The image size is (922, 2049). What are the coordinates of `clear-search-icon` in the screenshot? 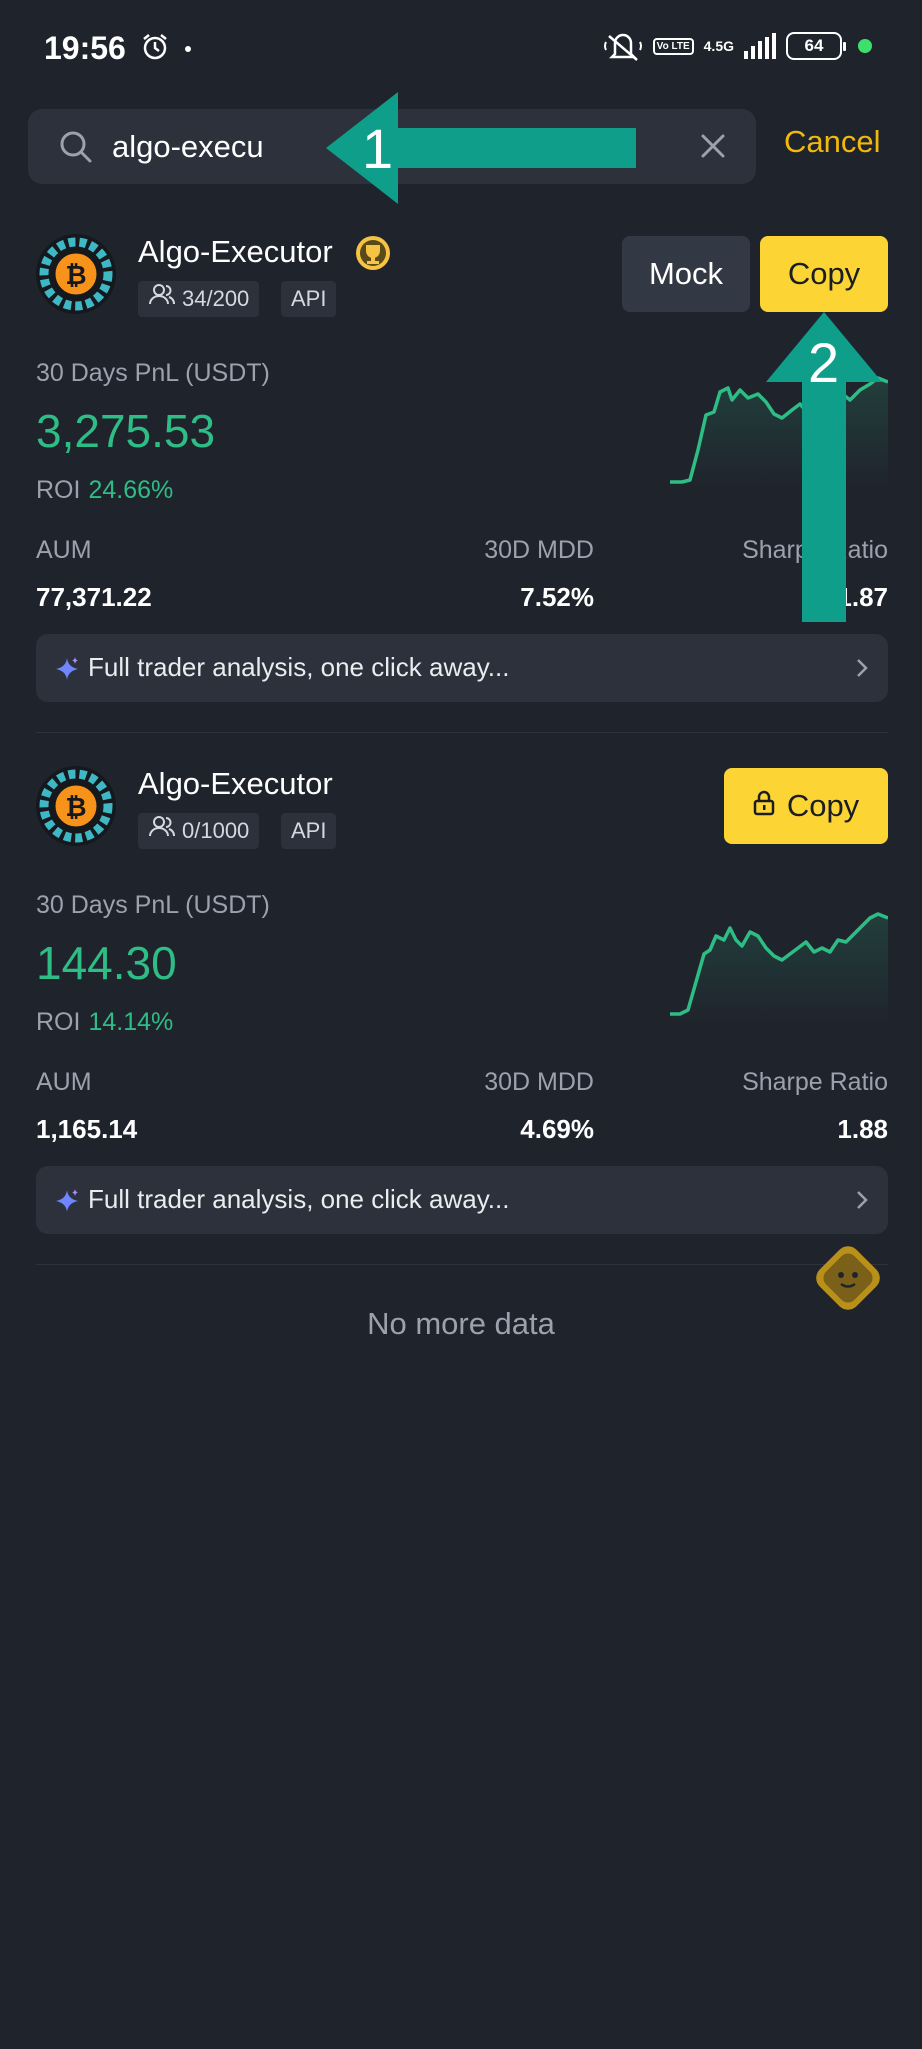 It's located at (713, 148).